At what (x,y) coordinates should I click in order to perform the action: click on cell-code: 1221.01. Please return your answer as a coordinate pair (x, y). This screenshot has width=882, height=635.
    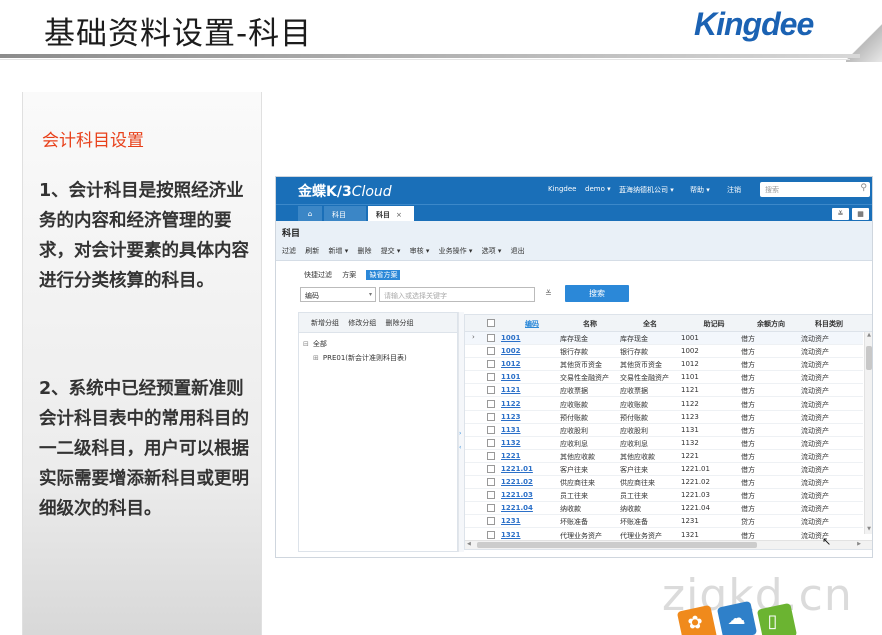
    Looking at the image, I should click on (517, 469).